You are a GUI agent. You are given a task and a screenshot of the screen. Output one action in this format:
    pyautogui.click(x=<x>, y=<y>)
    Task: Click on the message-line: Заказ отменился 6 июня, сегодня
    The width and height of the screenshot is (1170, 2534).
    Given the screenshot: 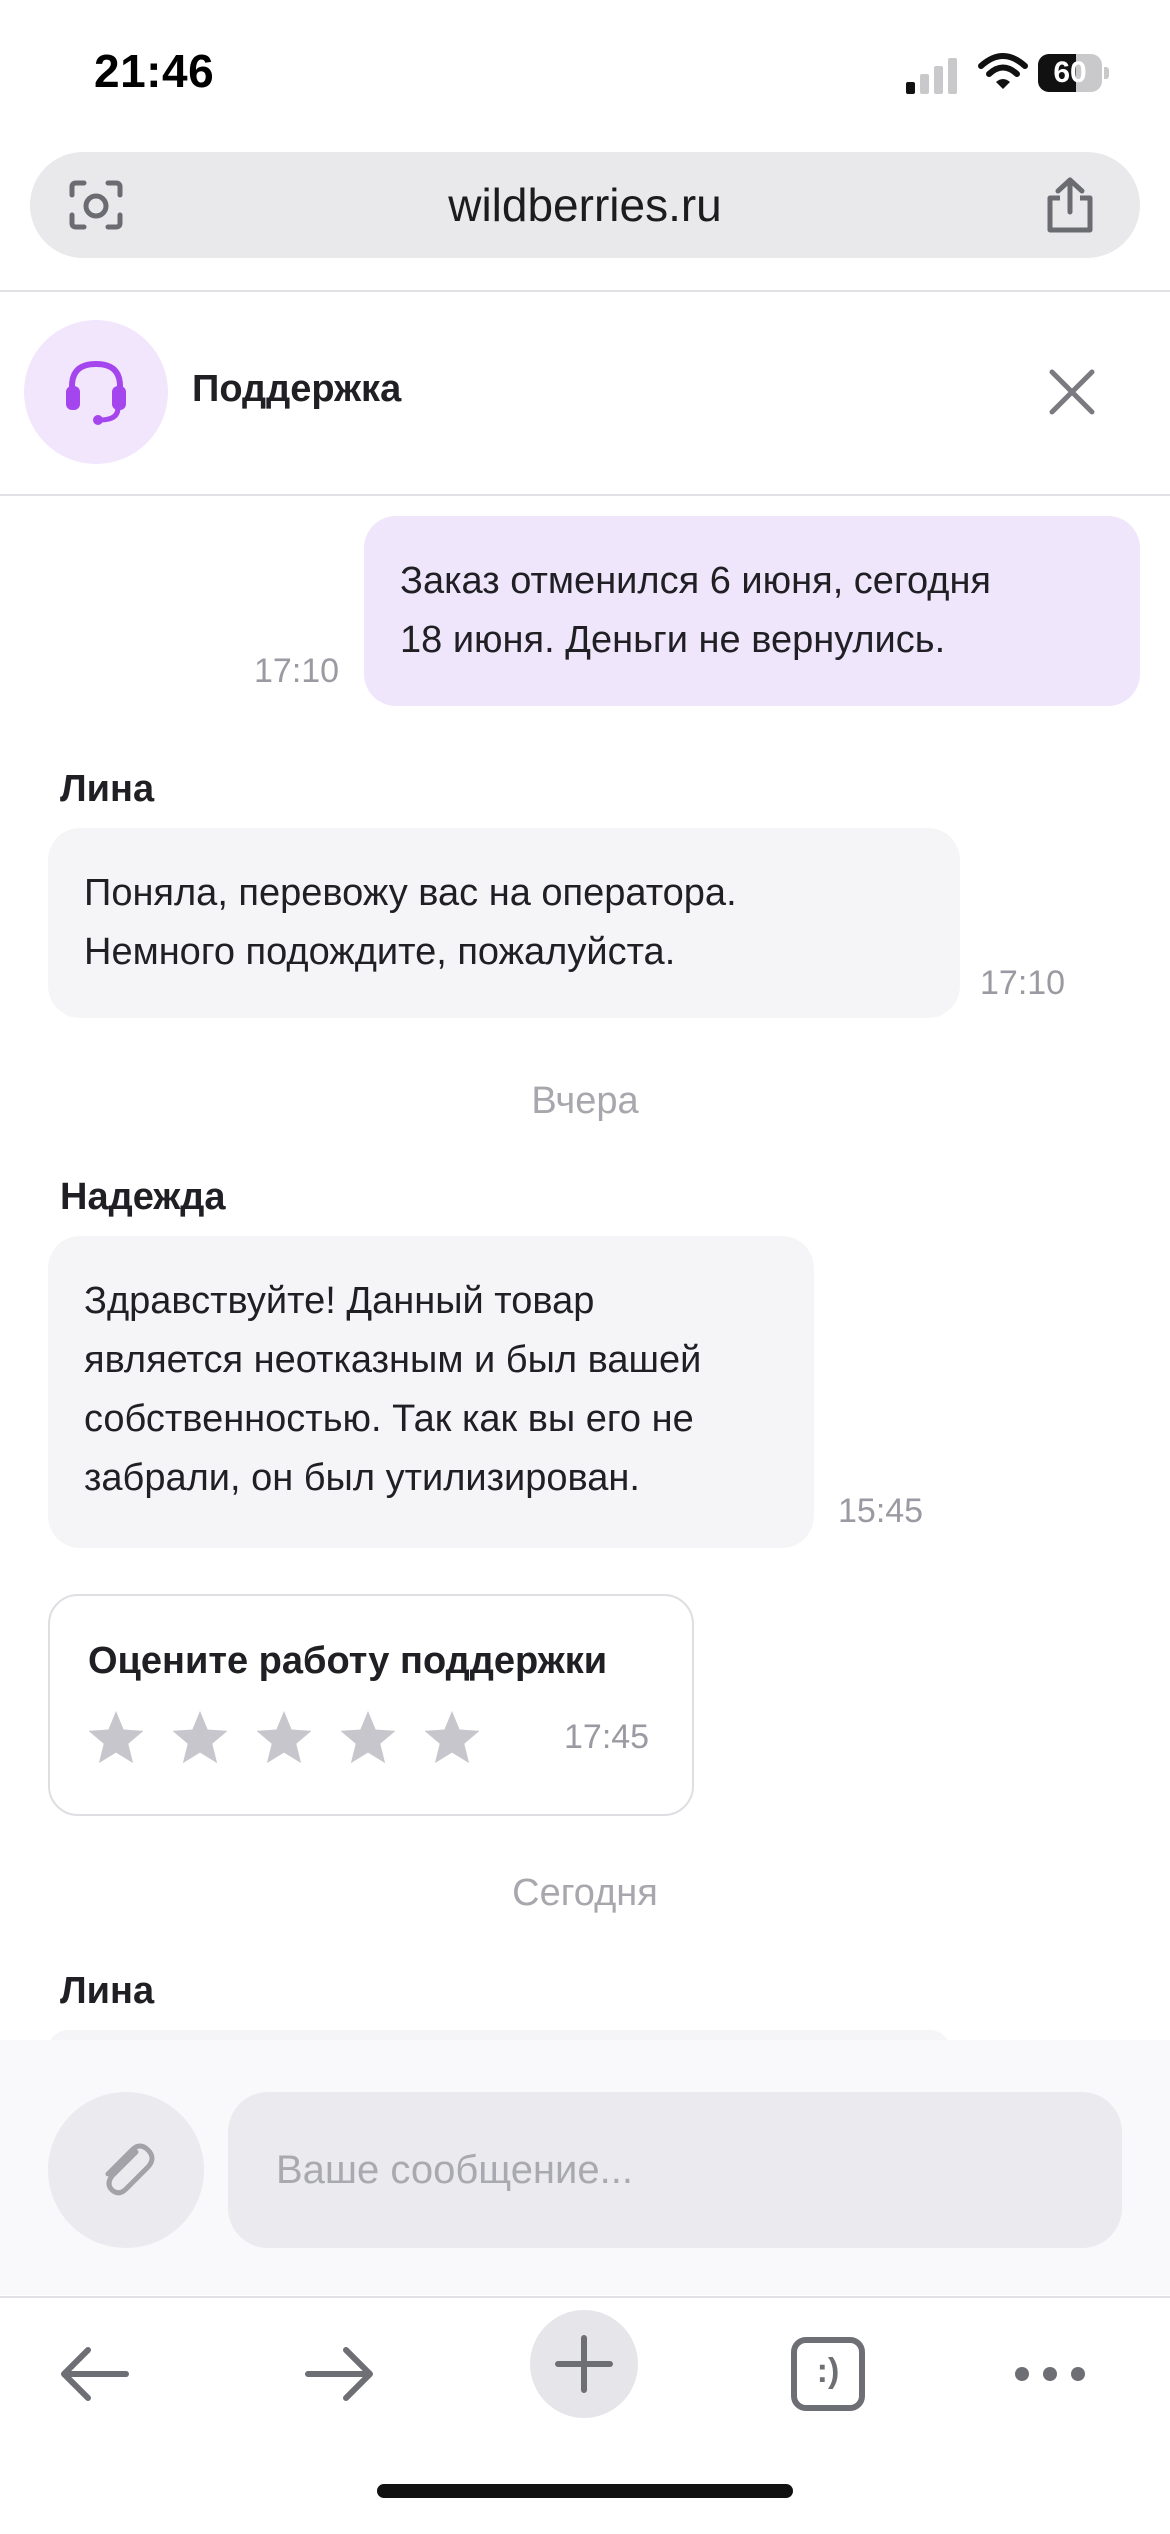 What is the action you would take?
    pyautogui.click(x=696, y=581)
    